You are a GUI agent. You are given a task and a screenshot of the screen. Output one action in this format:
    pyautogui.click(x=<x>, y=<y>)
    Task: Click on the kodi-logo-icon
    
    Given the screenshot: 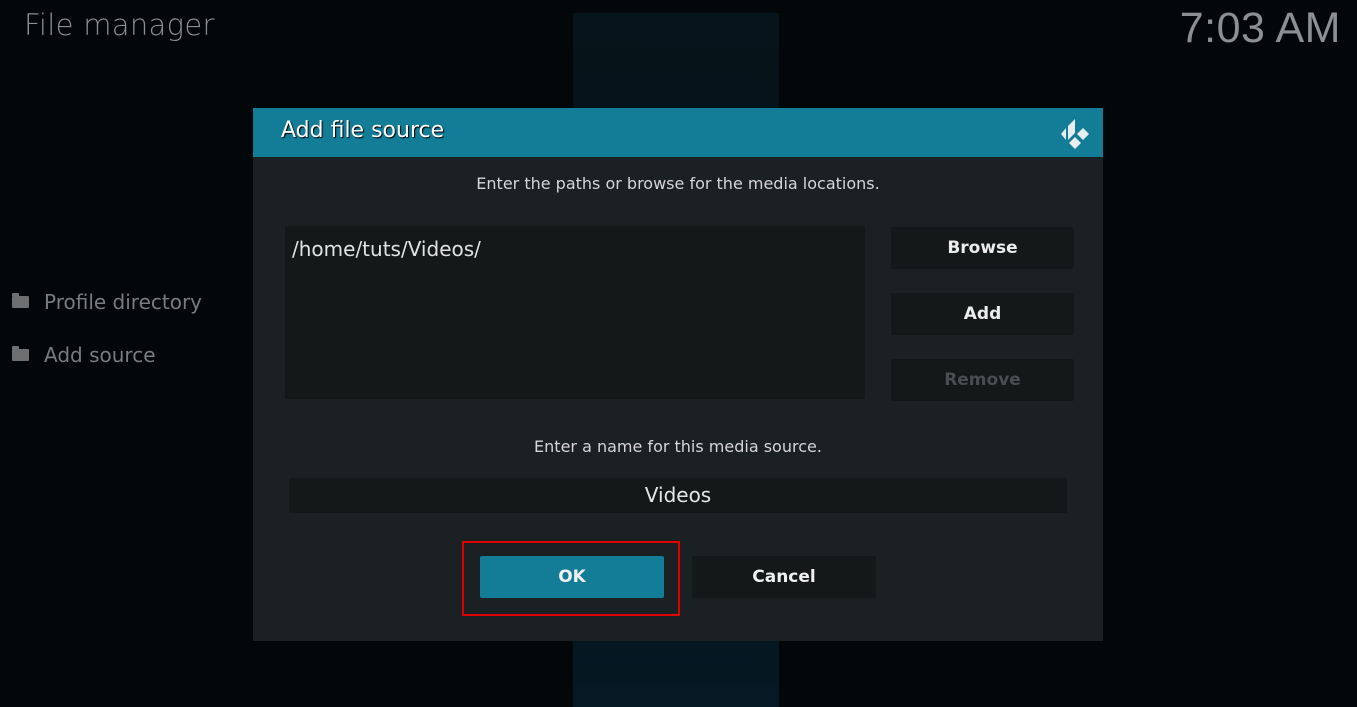 What is the action you would take?
    pyautogui.click(x=1075, y=134)
    